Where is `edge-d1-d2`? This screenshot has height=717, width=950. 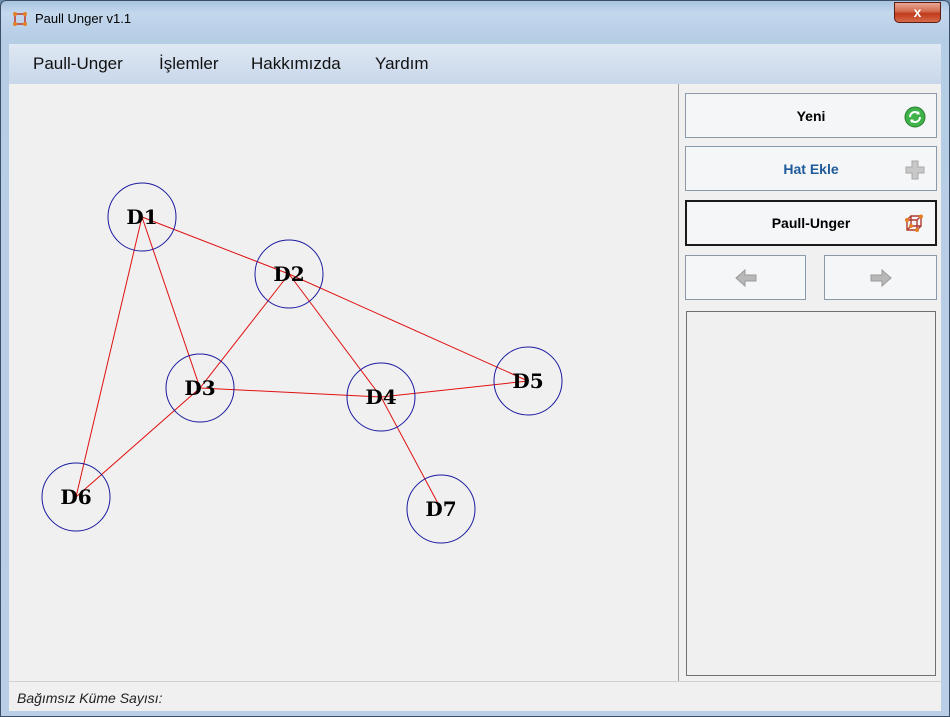 edge-d1-d2 is located at coordinates (215, 245).